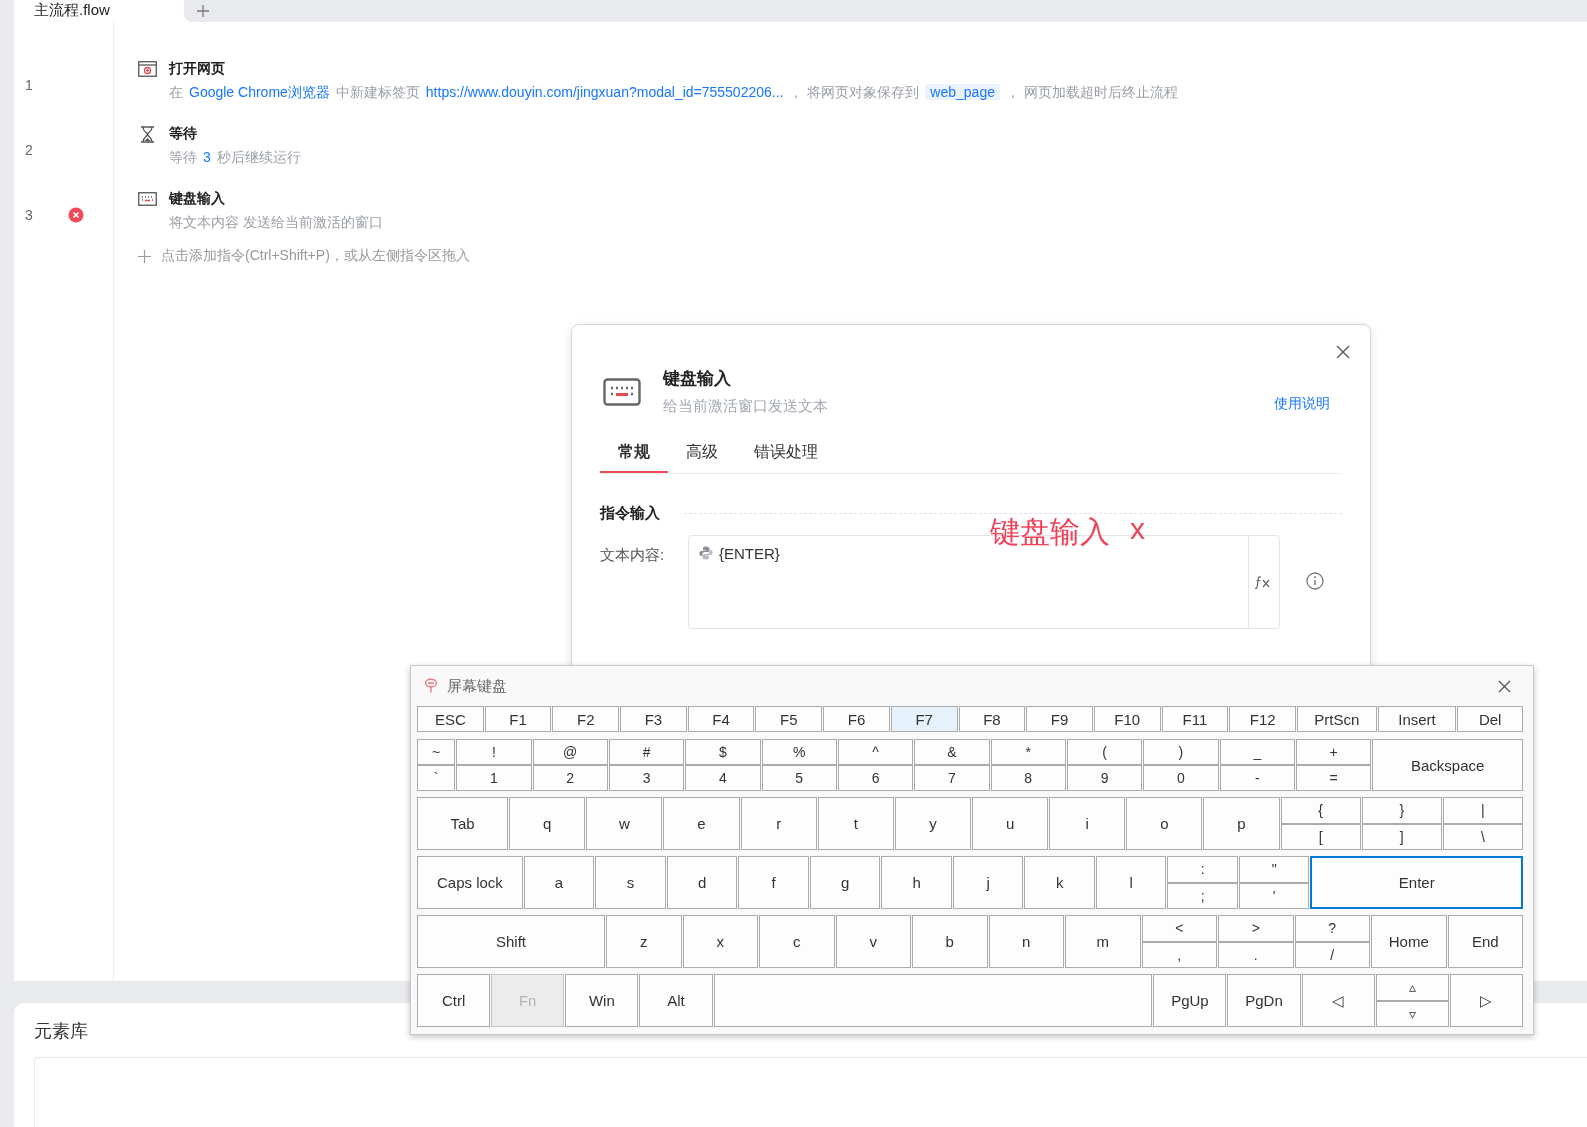  Describe the element at coordinates (653, 719) in the screenshot. I see `keyboard-key: F3` at that location.